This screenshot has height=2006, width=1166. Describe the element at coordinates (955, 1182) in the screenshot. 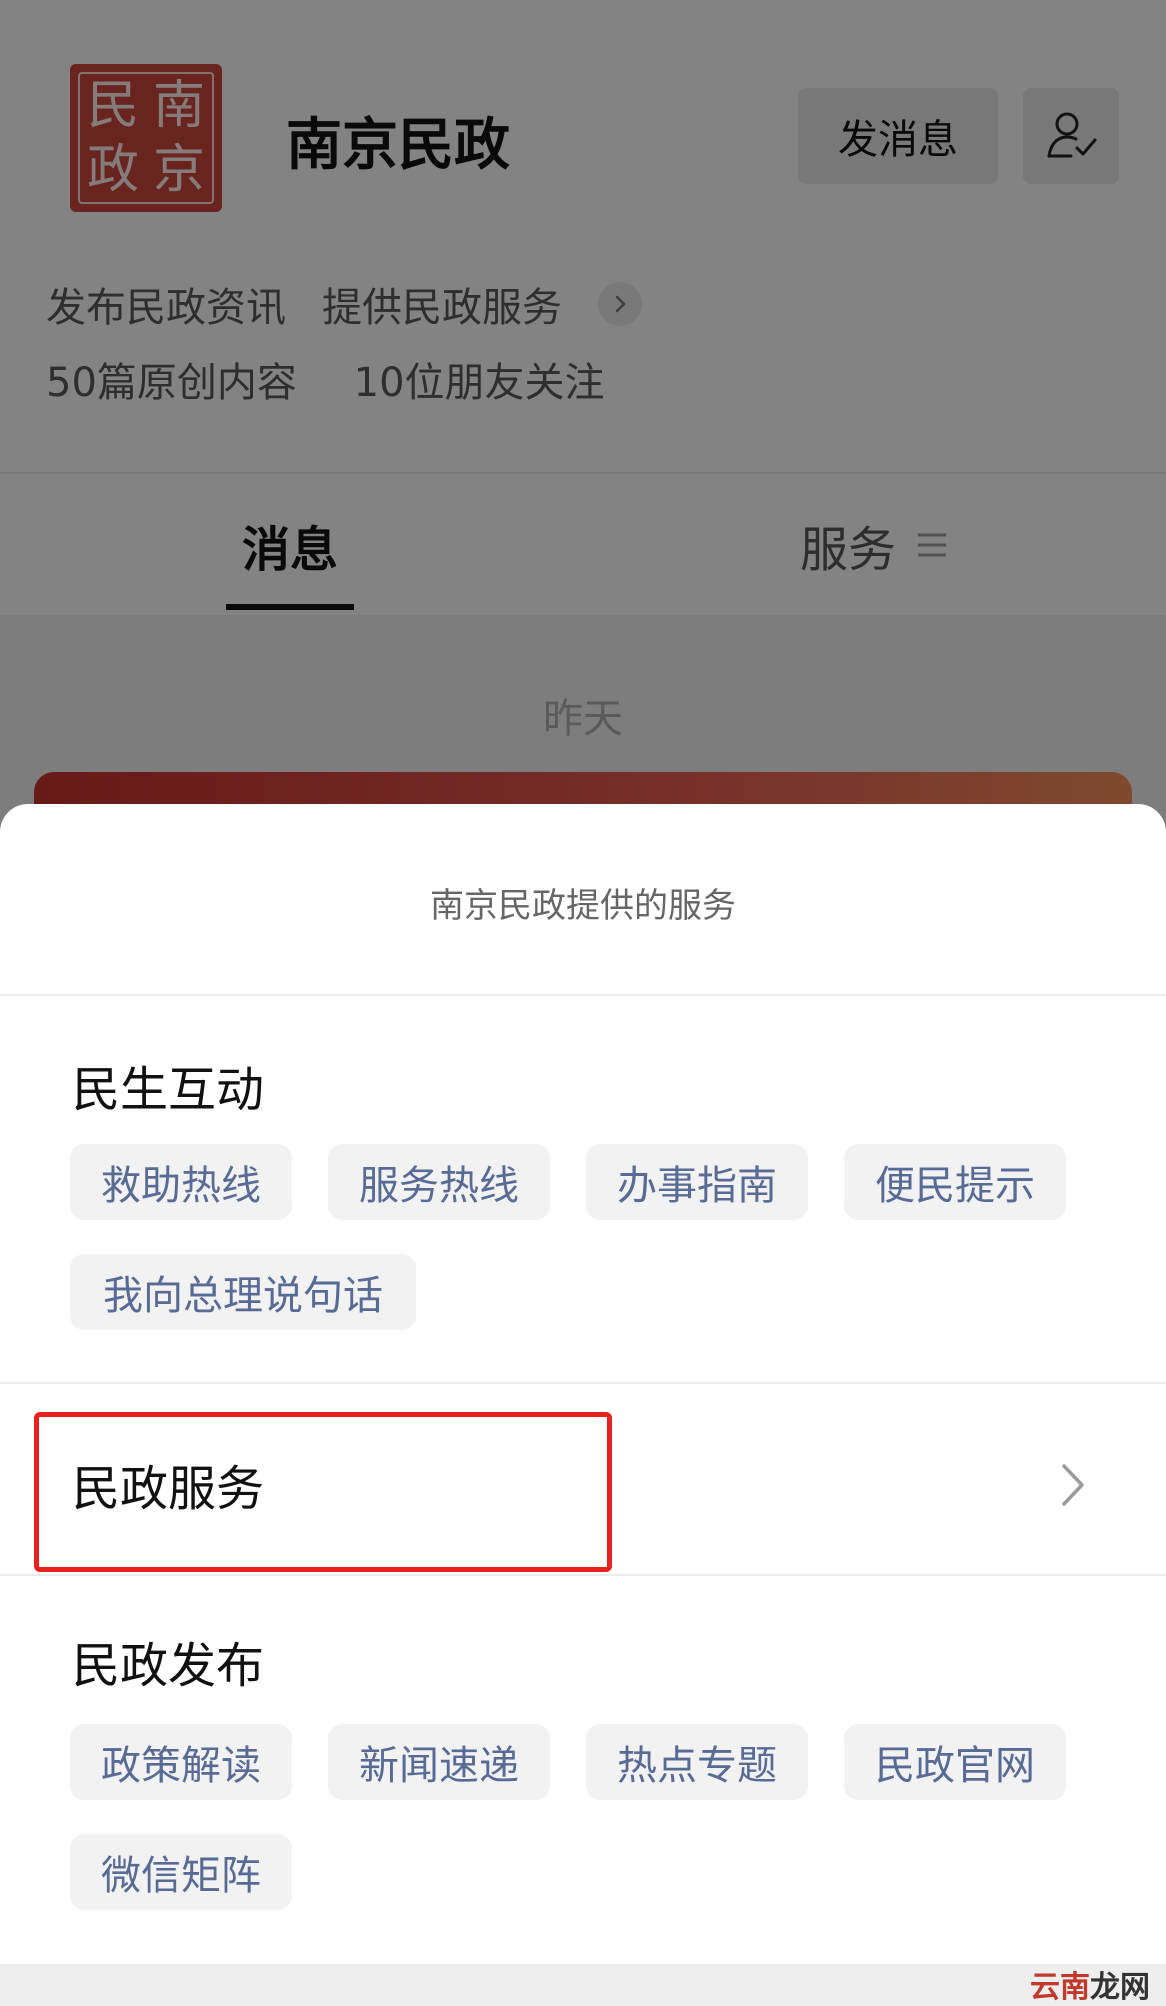

I see `service-chip: 便民提示` at that location.